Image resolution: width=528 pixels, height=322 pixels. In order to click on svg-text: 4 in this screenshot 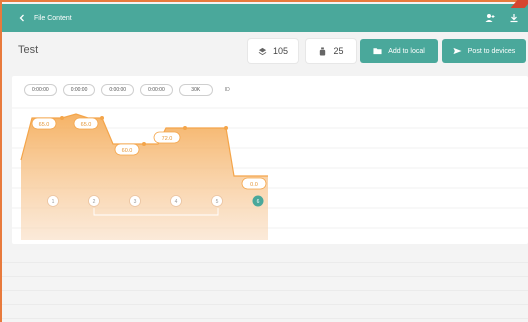, I will do `click(176, 202)`.